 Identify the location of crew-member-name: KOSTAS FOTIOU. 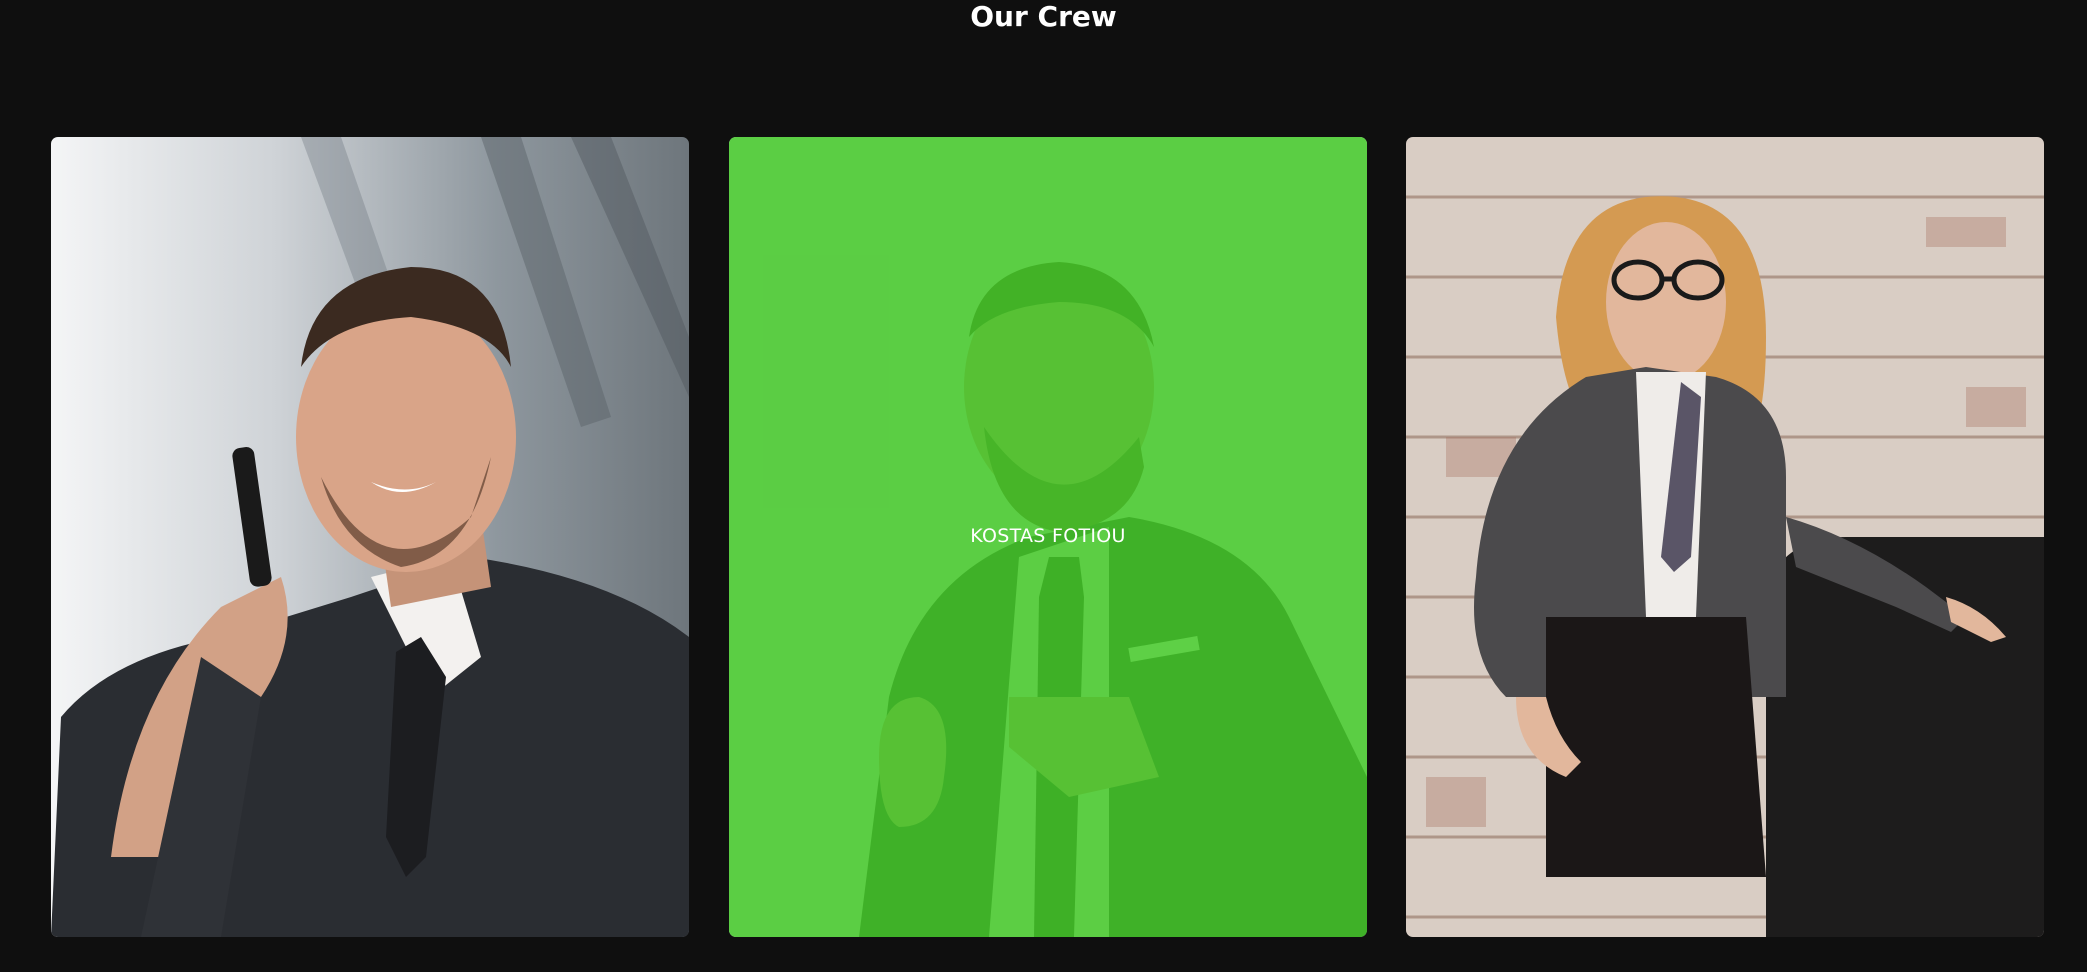
(1048, 535).